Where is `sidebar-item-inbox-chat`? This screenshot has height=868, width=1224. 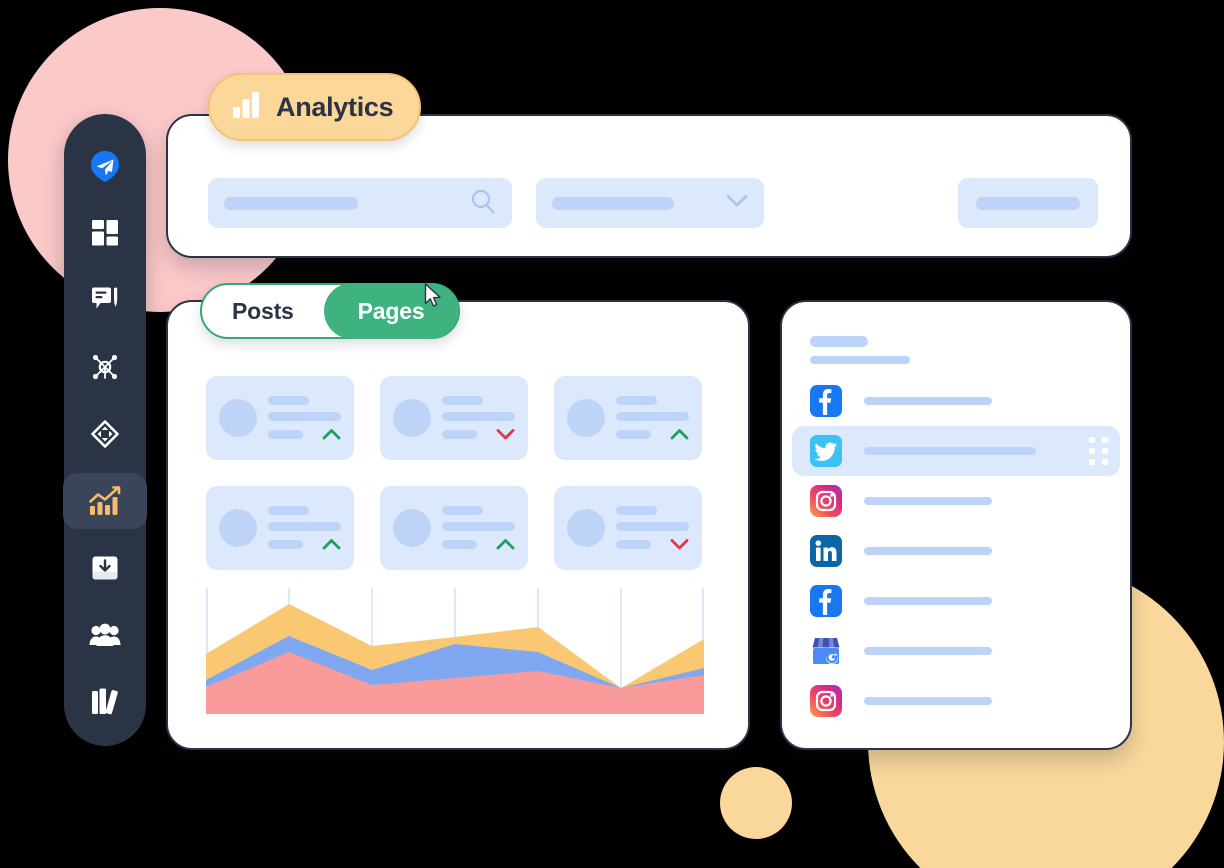 sidebar-item-inbox-chat is located at coordinates (105, 300).